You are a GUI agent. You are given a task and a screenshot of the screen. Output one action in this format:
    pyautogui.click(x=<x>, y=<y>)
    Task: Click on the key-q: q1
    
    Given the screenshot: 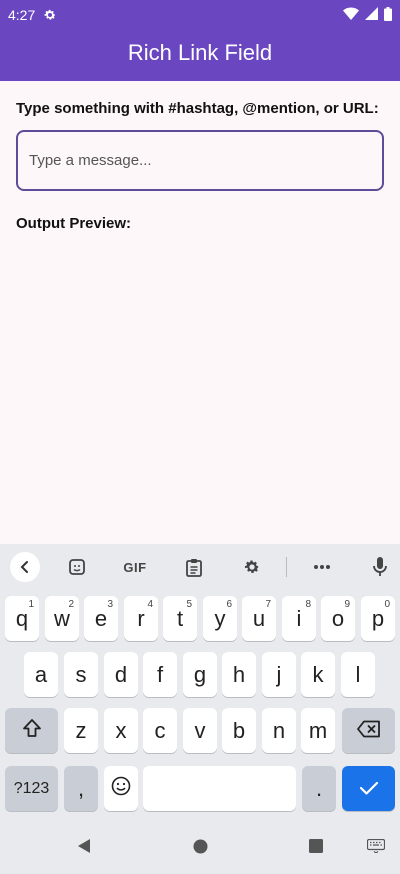 What is the action you would take?
    pyautogui.click(x=22, y=618)
    